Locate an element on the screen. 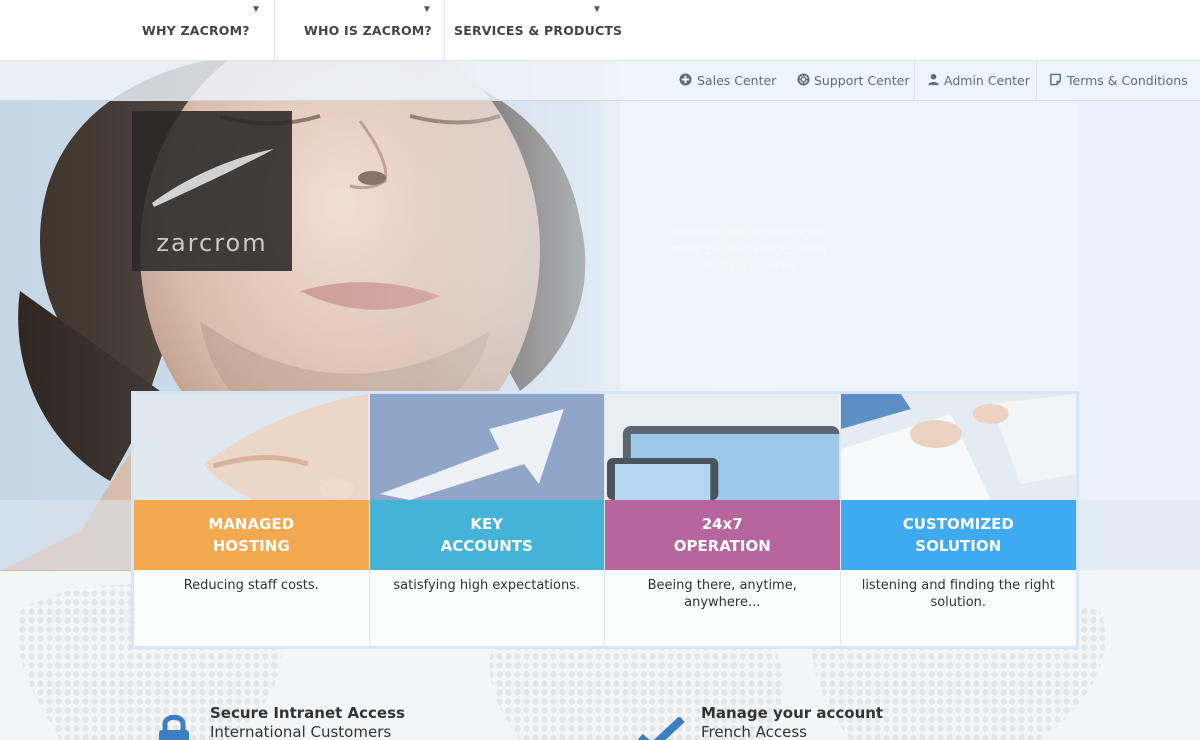 The height and width of the screenshot is (740, 1200). admin-center-link: Admin Center is located at coordinates (975, 81).